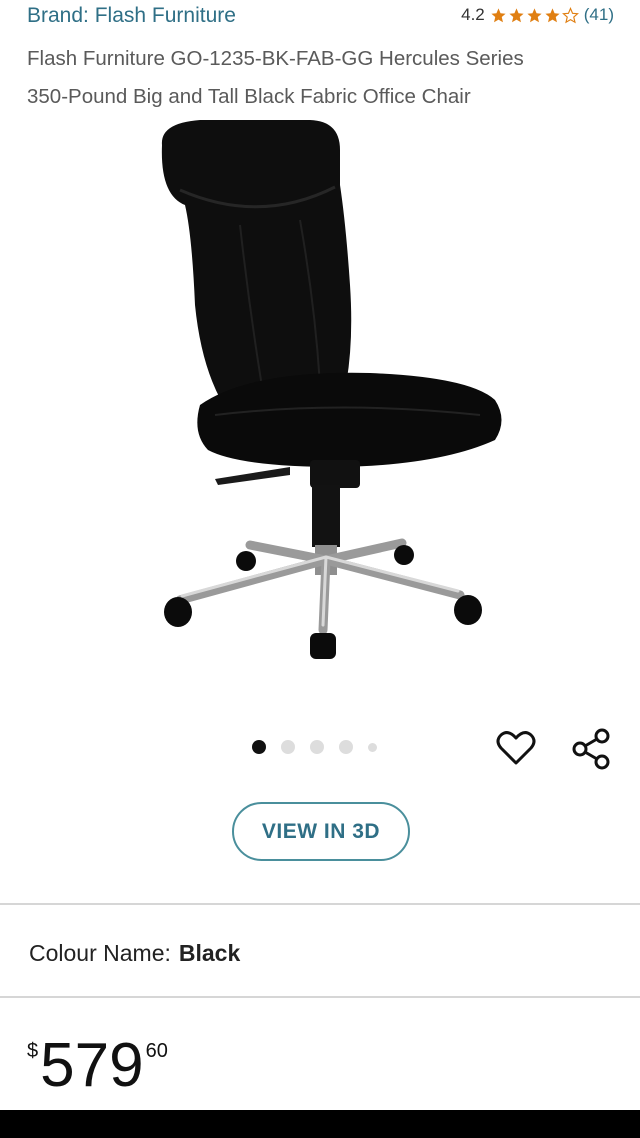 Image resolution: width=640 pixels, height=1138 pixels. I want to click on share-icon, so click(592, 749).